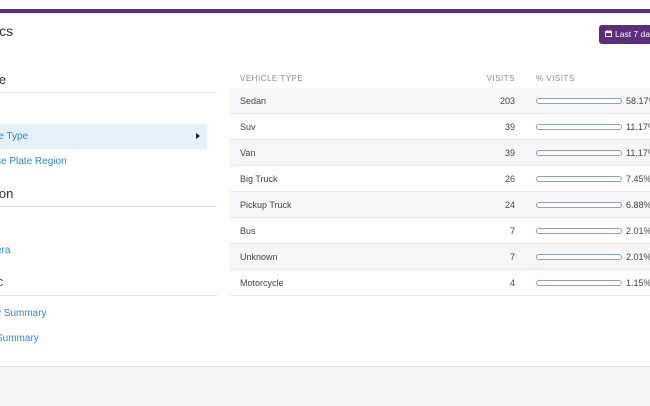  What do you see at coordinates (259, 179) in the screenshot?
I see `vehicle-type-cell: Big Truck` at bounding box center [259, 179].